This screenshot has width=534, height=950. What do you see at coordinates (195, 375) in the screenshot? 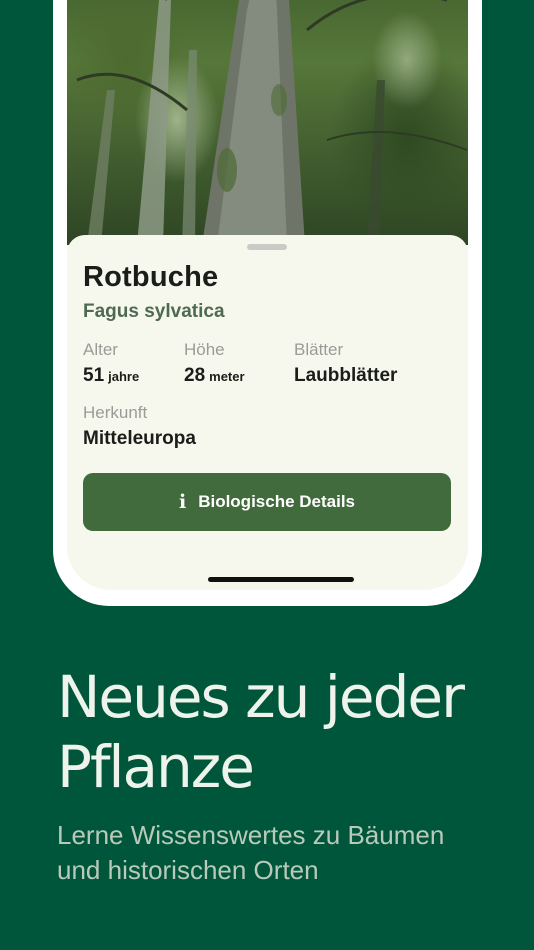
I see `height-number: 28` at bounding box center [195, 375].